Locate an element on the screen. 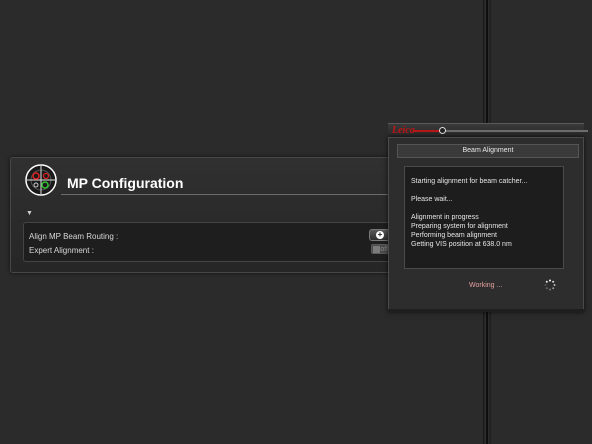  log-line: Getting VIS position at 638.0 nm is located at coordinates (461, 244).